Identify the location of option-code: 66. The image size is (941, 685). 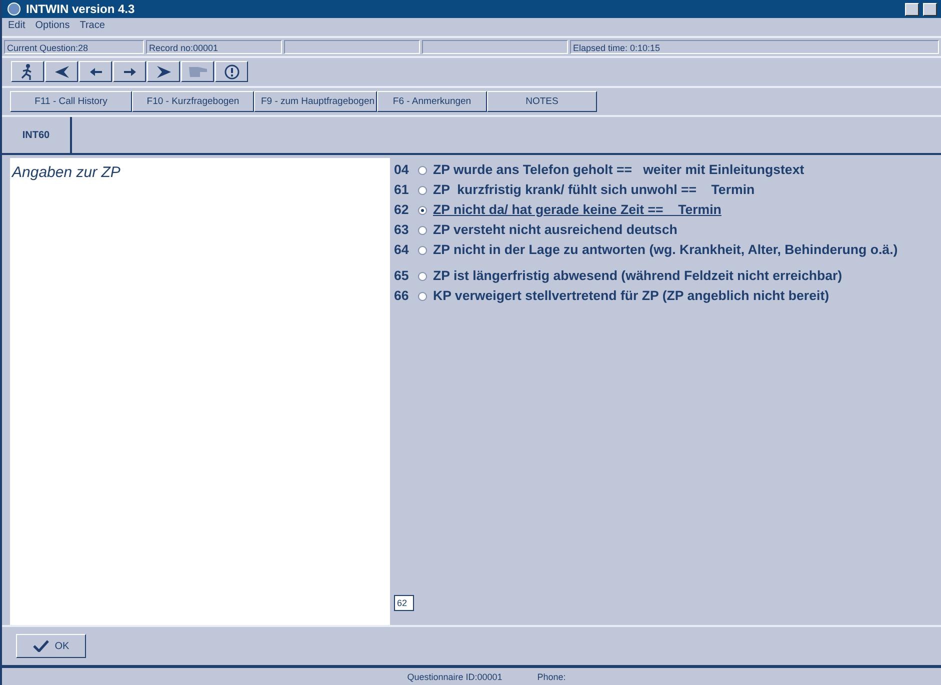
(402, 296).